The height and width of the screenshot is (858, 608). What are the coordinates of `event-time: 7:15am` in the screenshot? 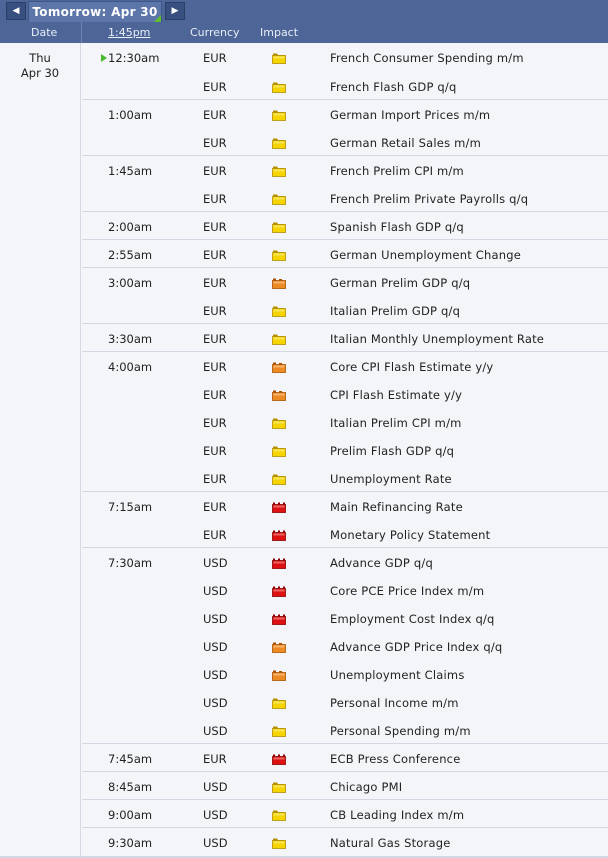 It's located at (130, 507).